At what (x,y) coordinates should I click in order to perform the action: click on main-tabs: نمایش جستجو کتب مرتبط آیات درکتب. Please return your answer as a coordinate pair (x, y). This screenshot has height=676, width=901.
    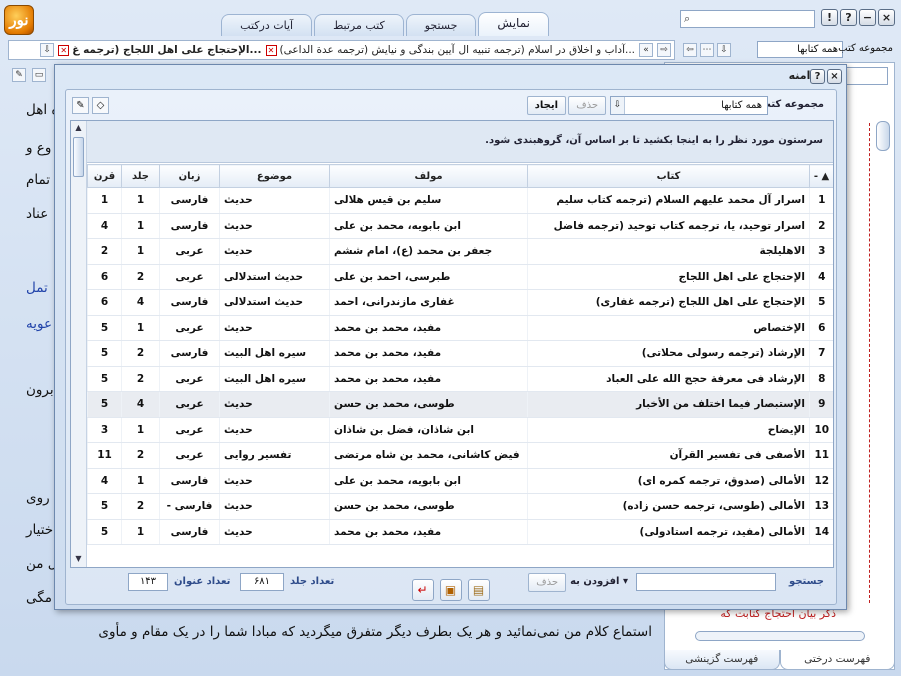
    Looking at the image, I should click on (385, 24).